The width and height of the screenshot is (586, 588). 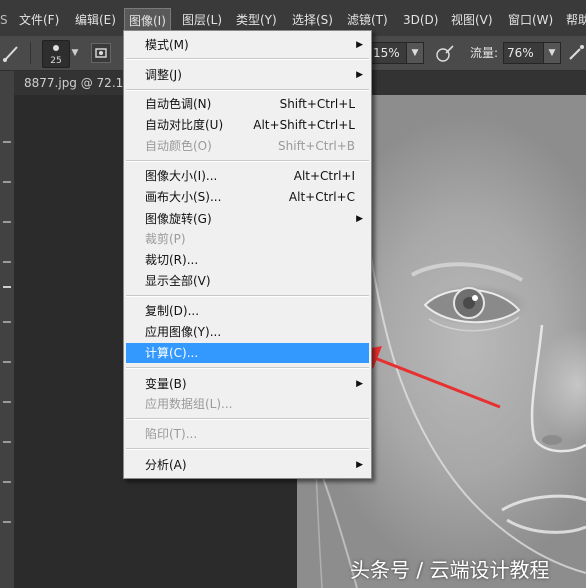 I want to click on menu-item-crop: 裁剪(P), so click(x=165, y=239).